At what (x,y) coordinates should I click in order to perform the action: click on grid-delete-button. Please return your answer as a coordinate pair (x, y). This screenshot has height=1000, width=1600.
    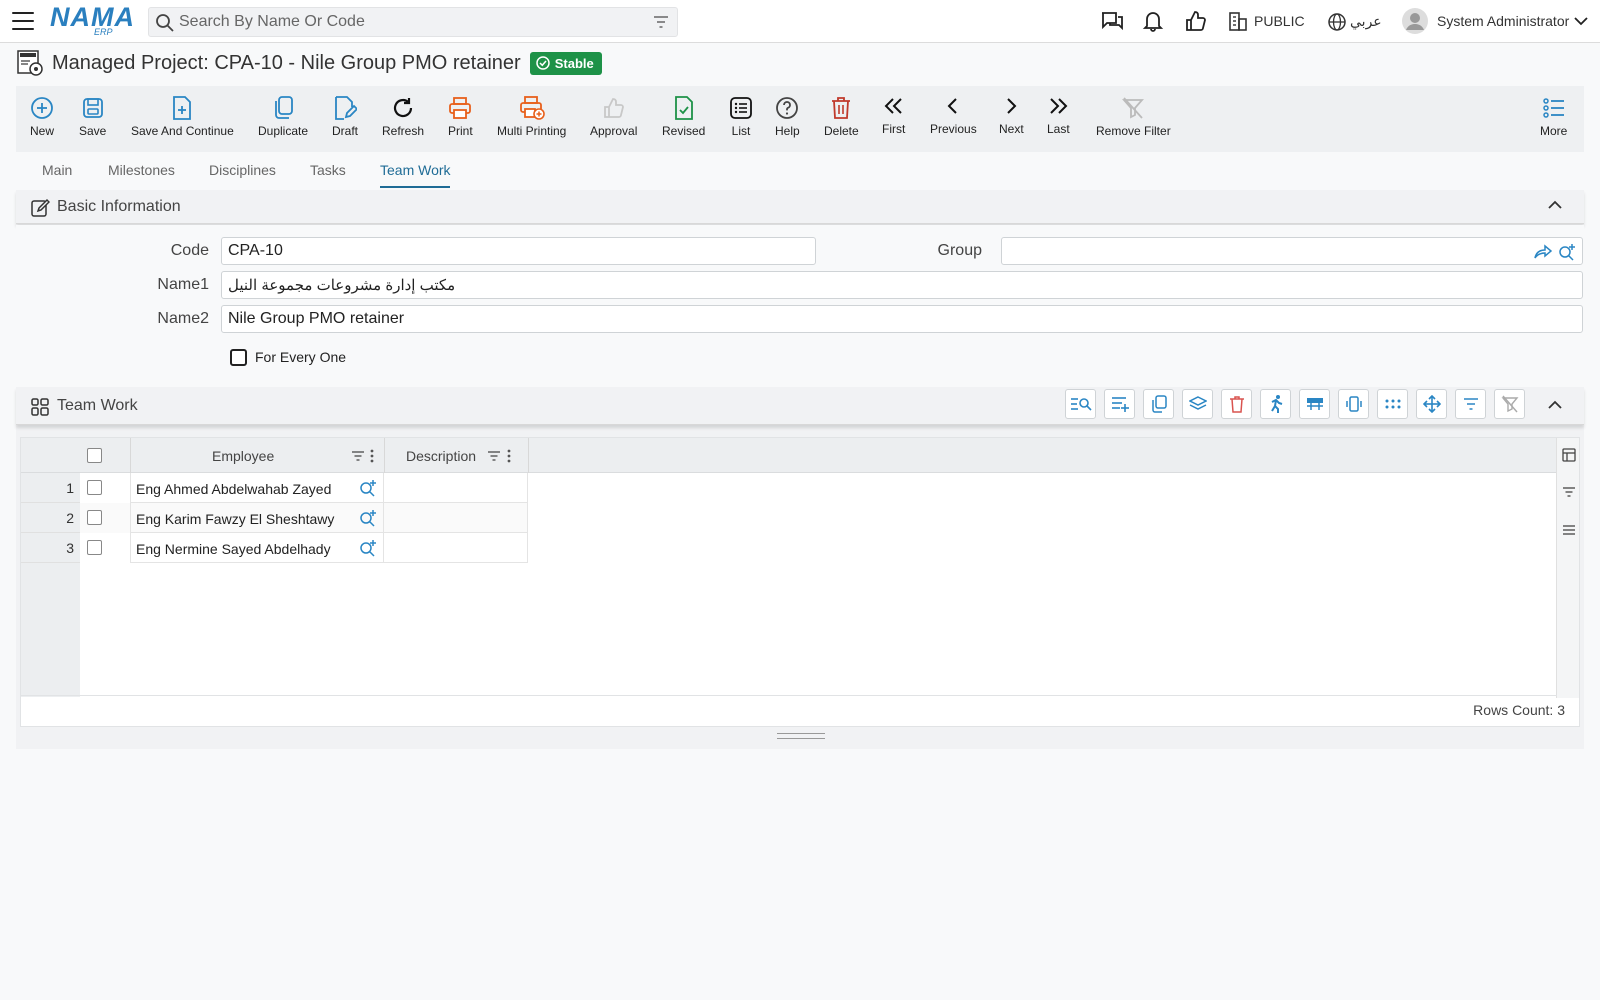
    Looking at the image, I should click on (1236, 404).